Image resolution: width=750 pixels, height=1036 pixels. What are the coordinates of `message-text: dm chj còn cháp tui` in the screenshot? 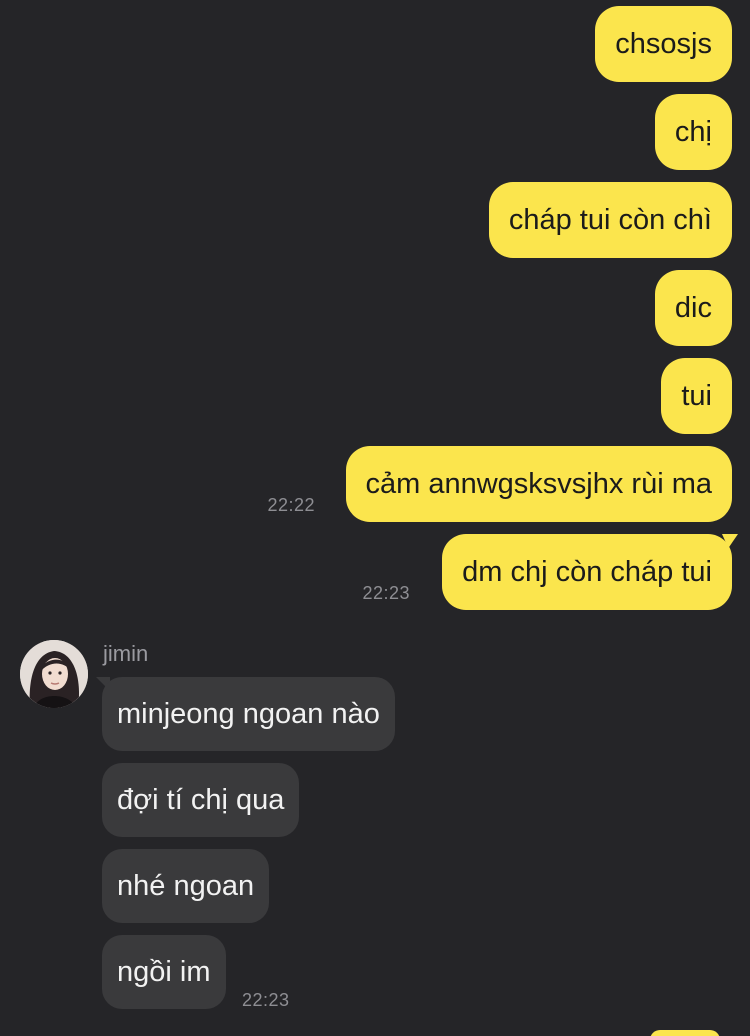 It's located at (587, 571).